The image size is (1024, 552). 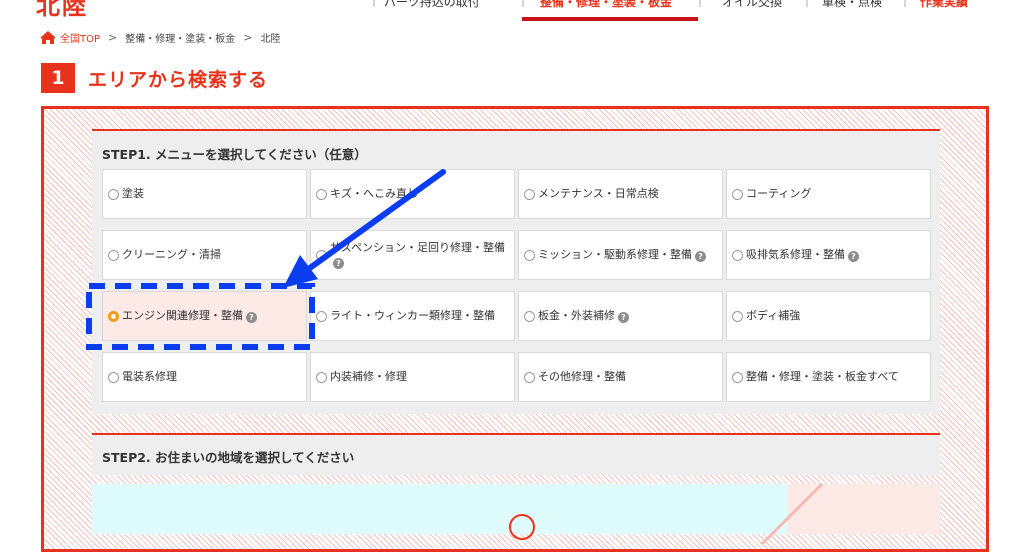 I want to click on annotation-dashed-box, so click(x=200, y=316).